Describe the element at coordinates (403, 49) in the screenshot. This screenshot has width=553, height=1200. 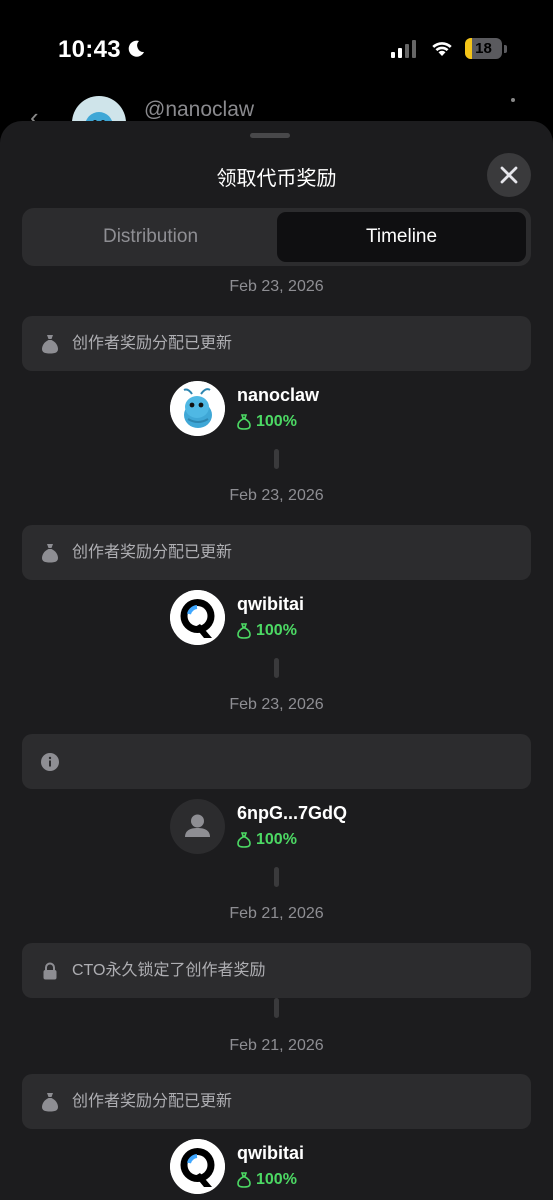
I see `cellular-signal-icon` at that location.